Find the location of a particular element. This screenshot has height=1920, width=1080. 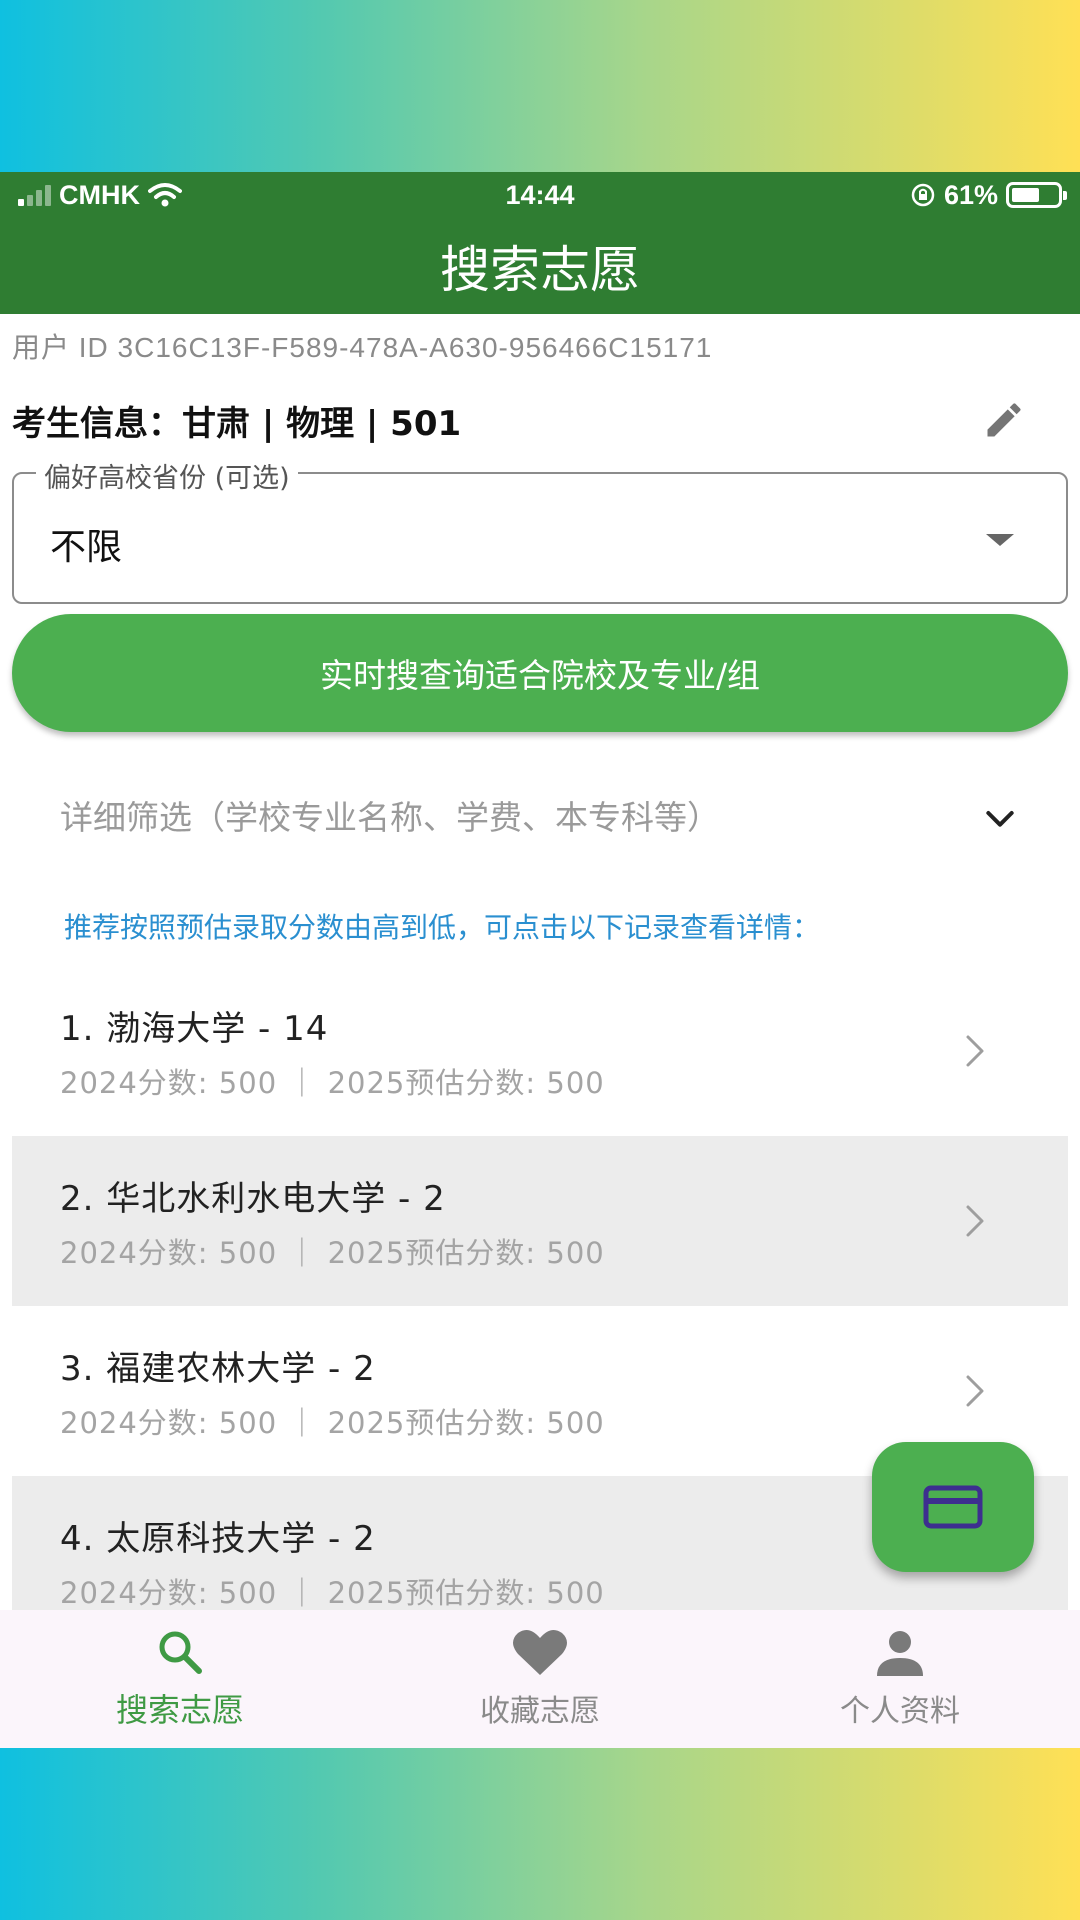

rotation-lock-icon is located at coordinates (923, 195).